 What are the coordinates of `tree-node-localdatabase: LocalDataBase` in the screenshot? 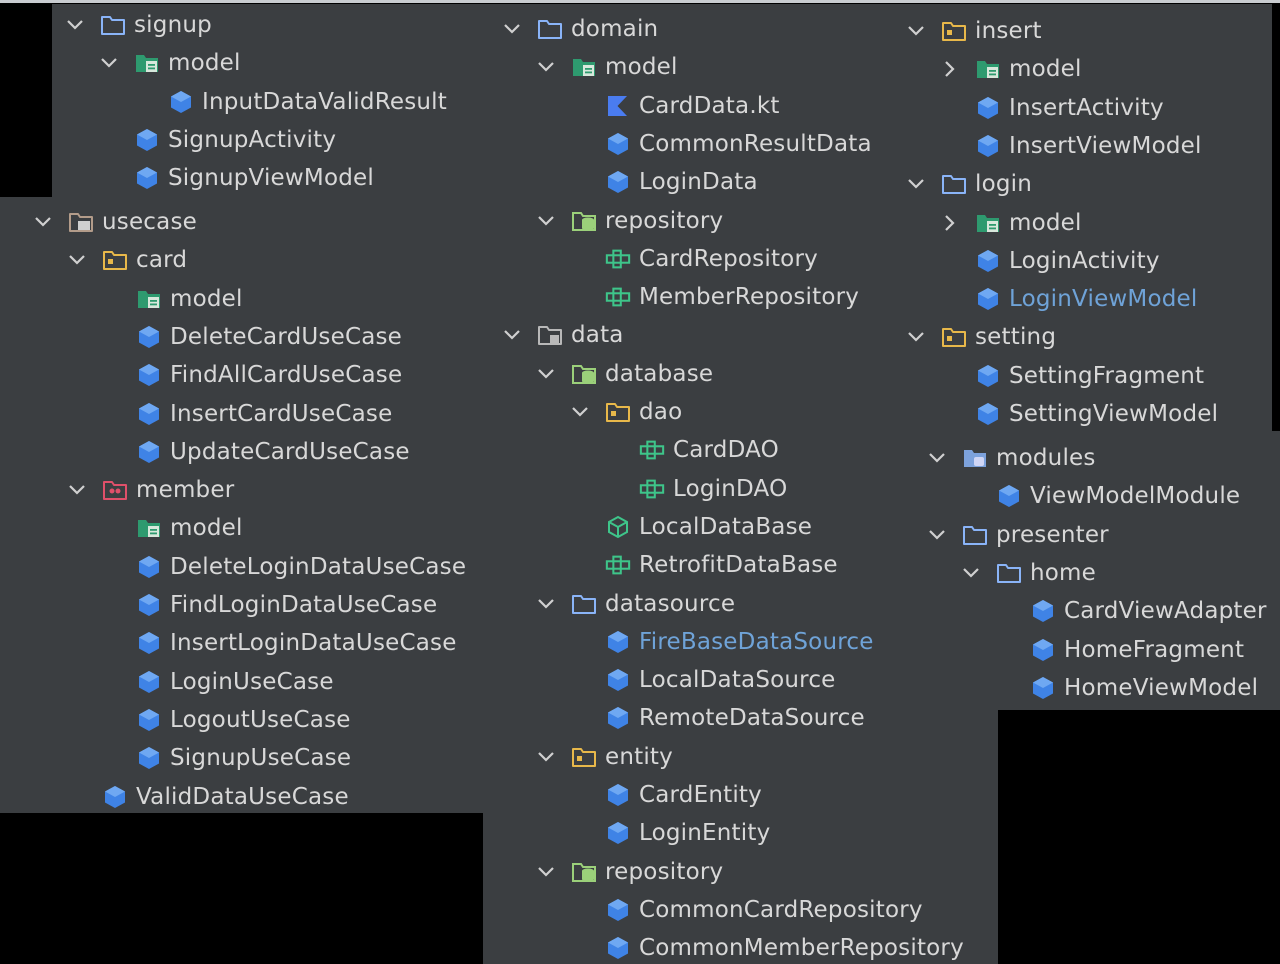 It's located at (690, 527).